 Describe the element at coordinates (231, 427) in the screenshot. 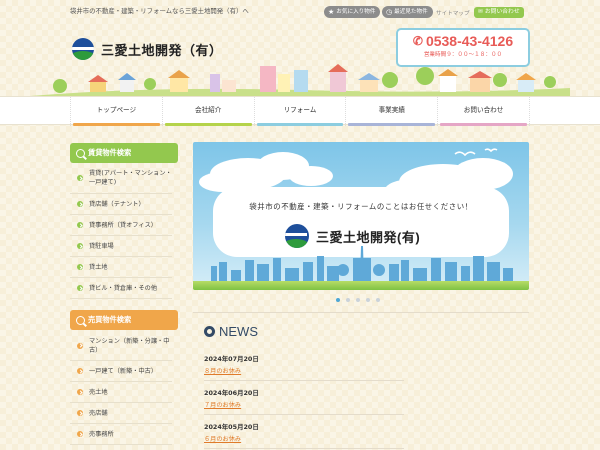

I see `news-date: 2024年05月20日` at that location.